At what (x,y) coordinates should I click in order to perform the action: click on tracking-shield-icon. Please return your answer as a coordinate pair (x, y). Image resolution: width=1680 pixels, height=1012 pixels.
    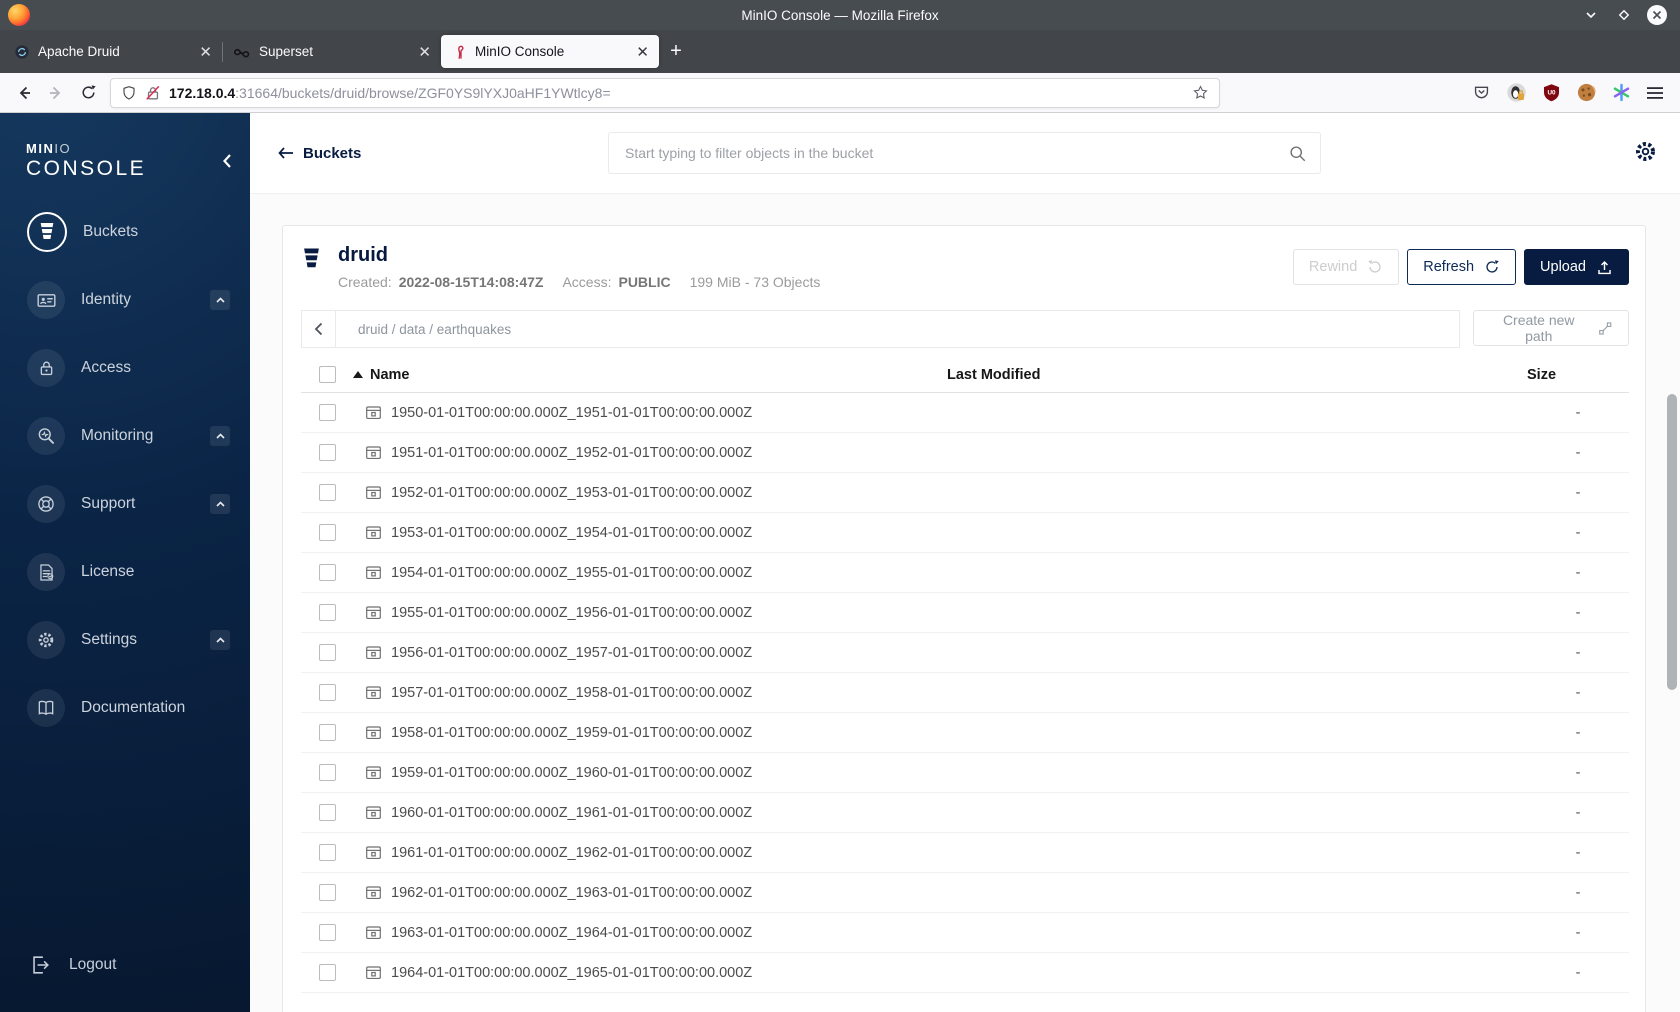
    Looking at the image, I should click on (129, 93).